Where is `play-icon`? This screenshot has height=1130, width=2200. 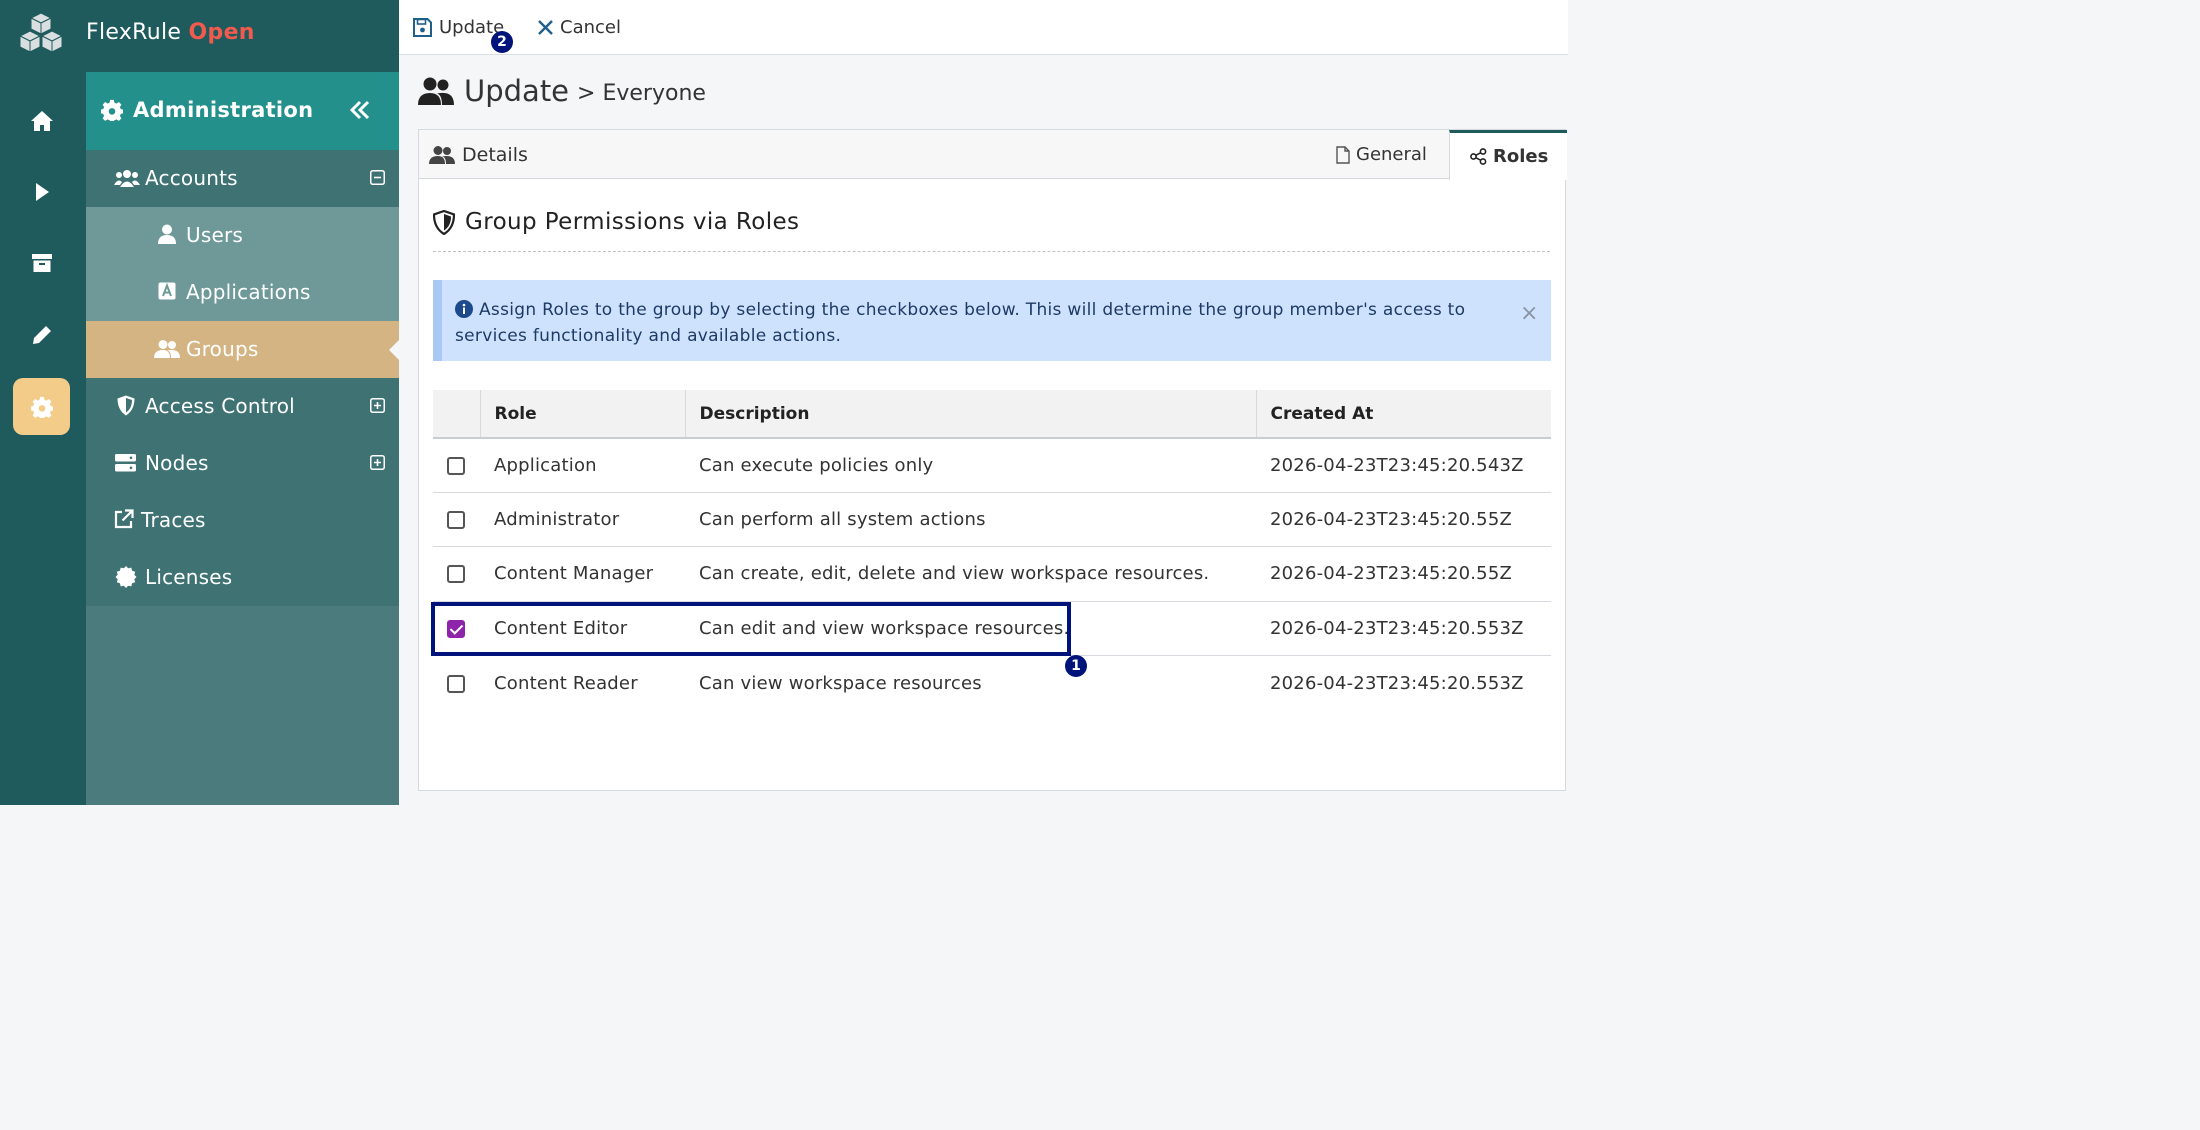
play-icon is located at coordinates (42, 191).